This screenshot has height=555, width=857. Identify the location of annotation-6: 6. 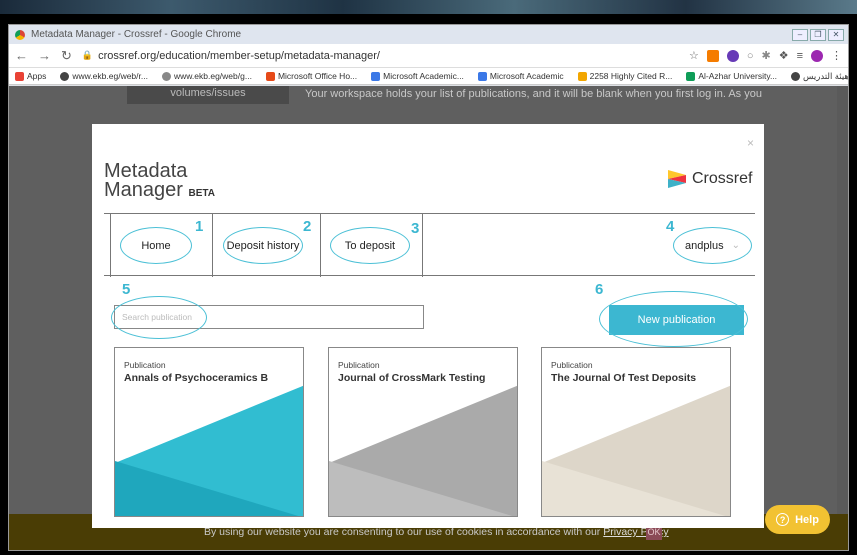
(599, 289).